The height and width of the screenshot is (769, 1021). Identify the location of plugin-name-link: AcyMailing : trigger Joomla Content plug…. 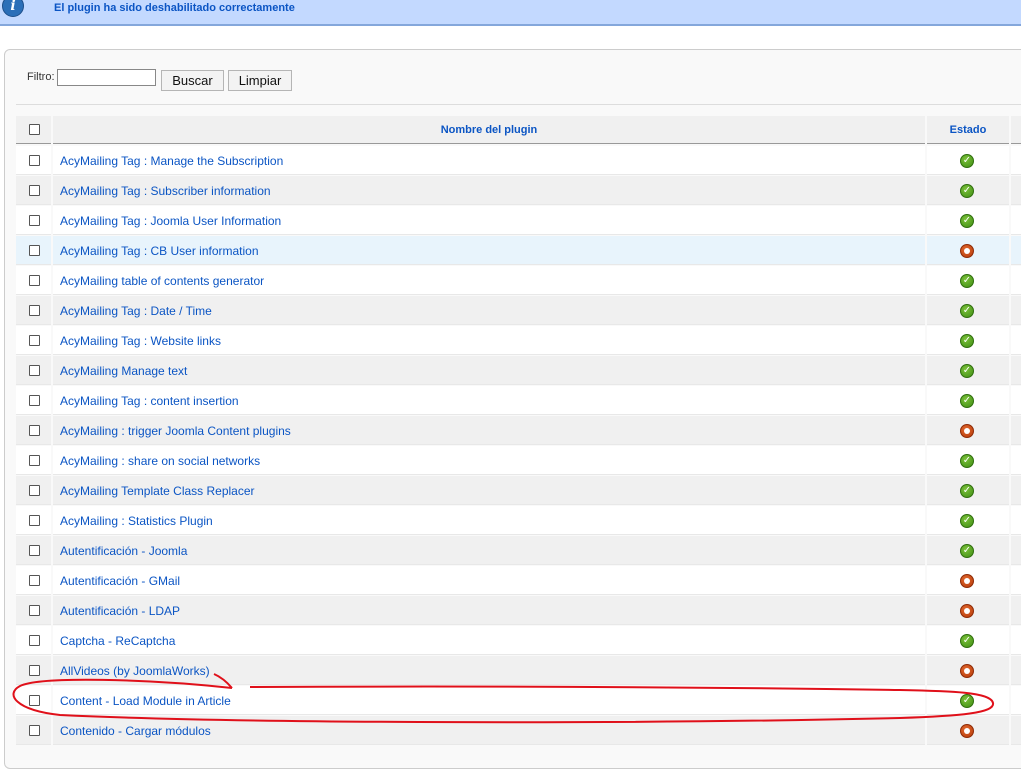
(175, 431).